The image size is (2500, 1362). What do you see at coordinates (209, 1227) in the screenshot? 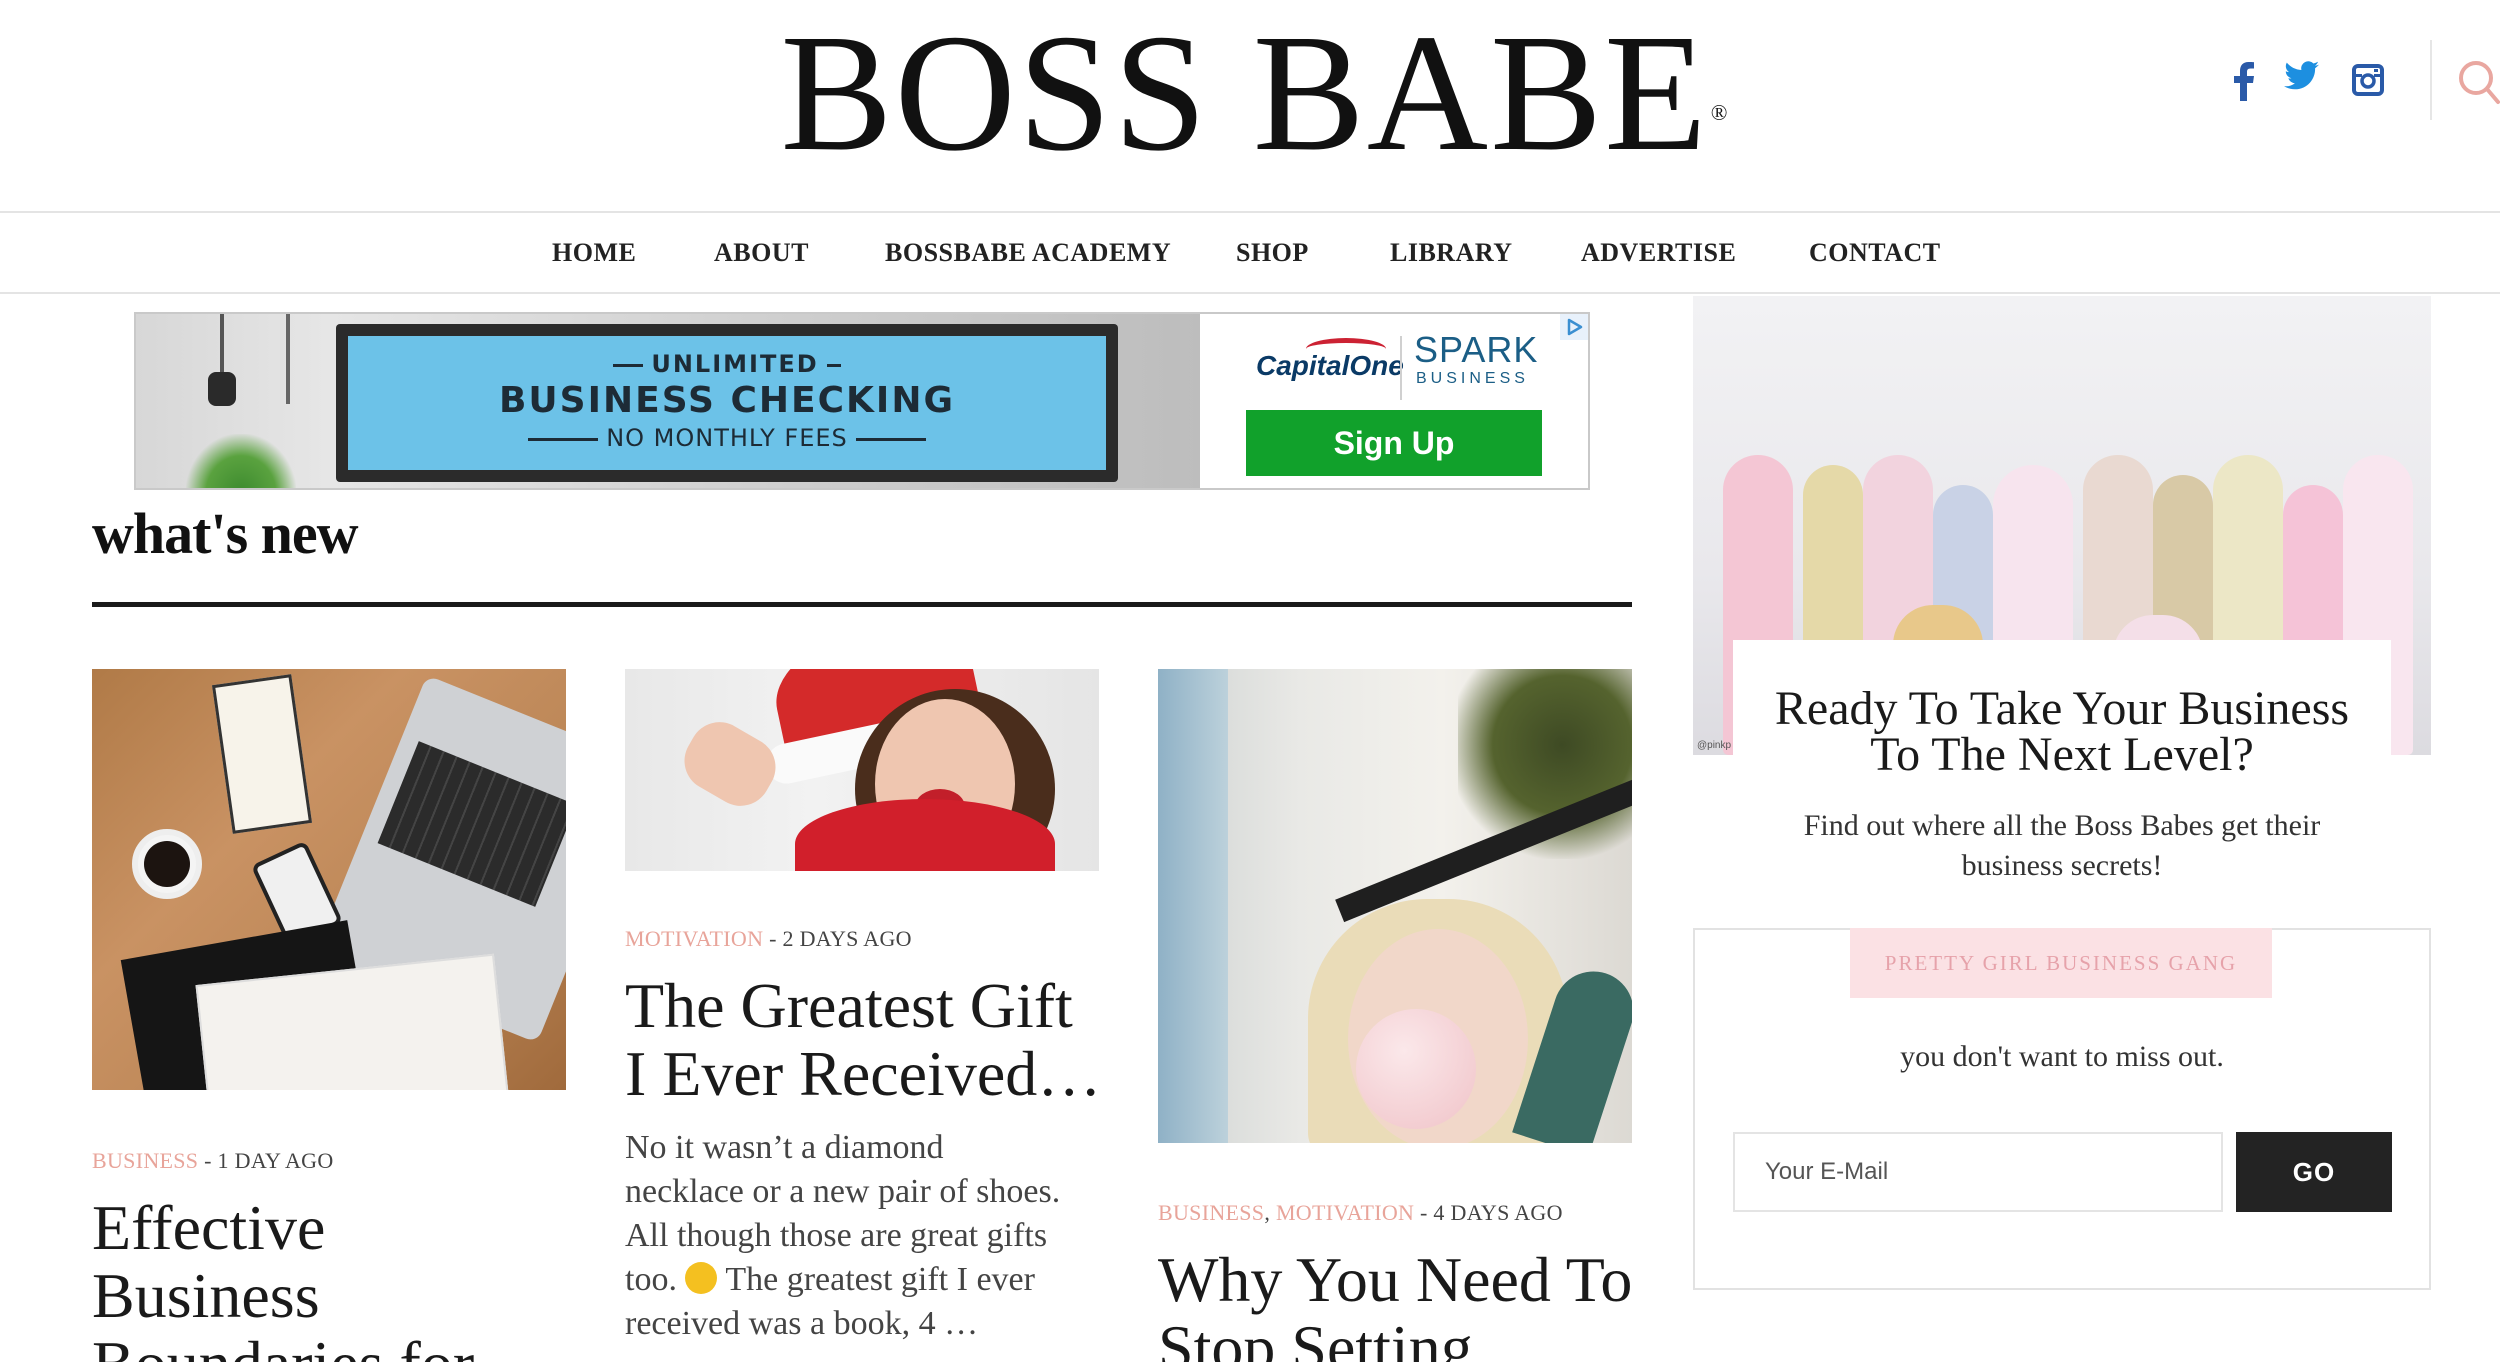
I see `post-title-line: Effective` at bounding box center [209, 1227].